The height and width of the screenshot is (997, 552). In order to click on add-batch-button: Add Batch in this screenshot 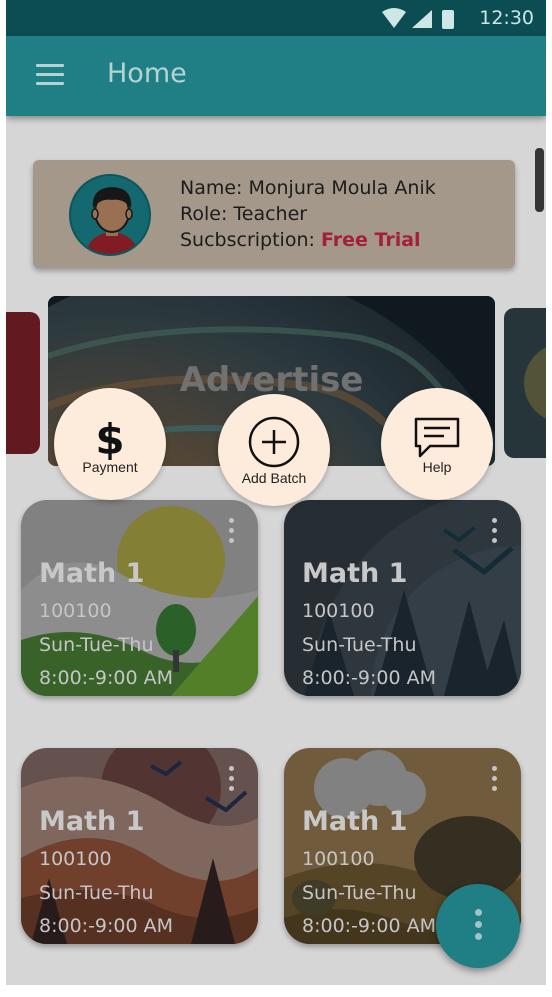, I will do `click(274, 450)`.